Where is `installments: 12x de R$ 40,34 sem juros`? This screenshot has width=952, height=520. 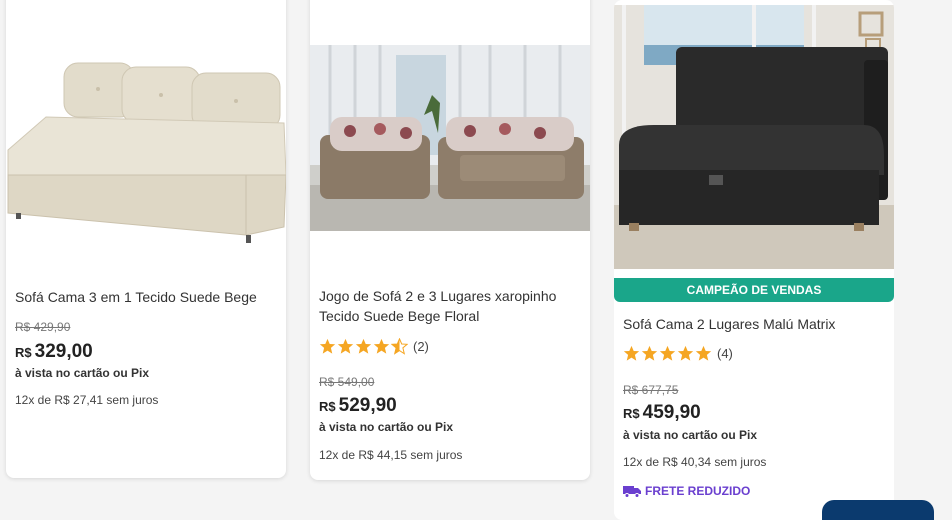 installments: 12x de R$ 40,34 sem juros is located at coordinates (695, 462).